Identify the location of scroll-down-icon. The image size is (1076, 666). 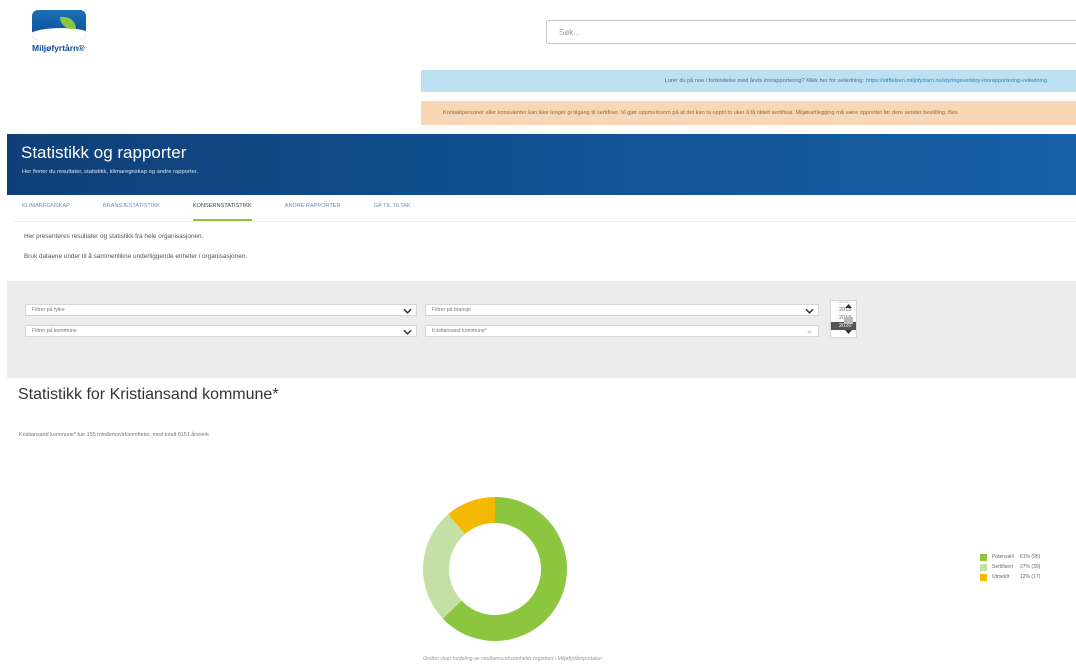
(848, 332).